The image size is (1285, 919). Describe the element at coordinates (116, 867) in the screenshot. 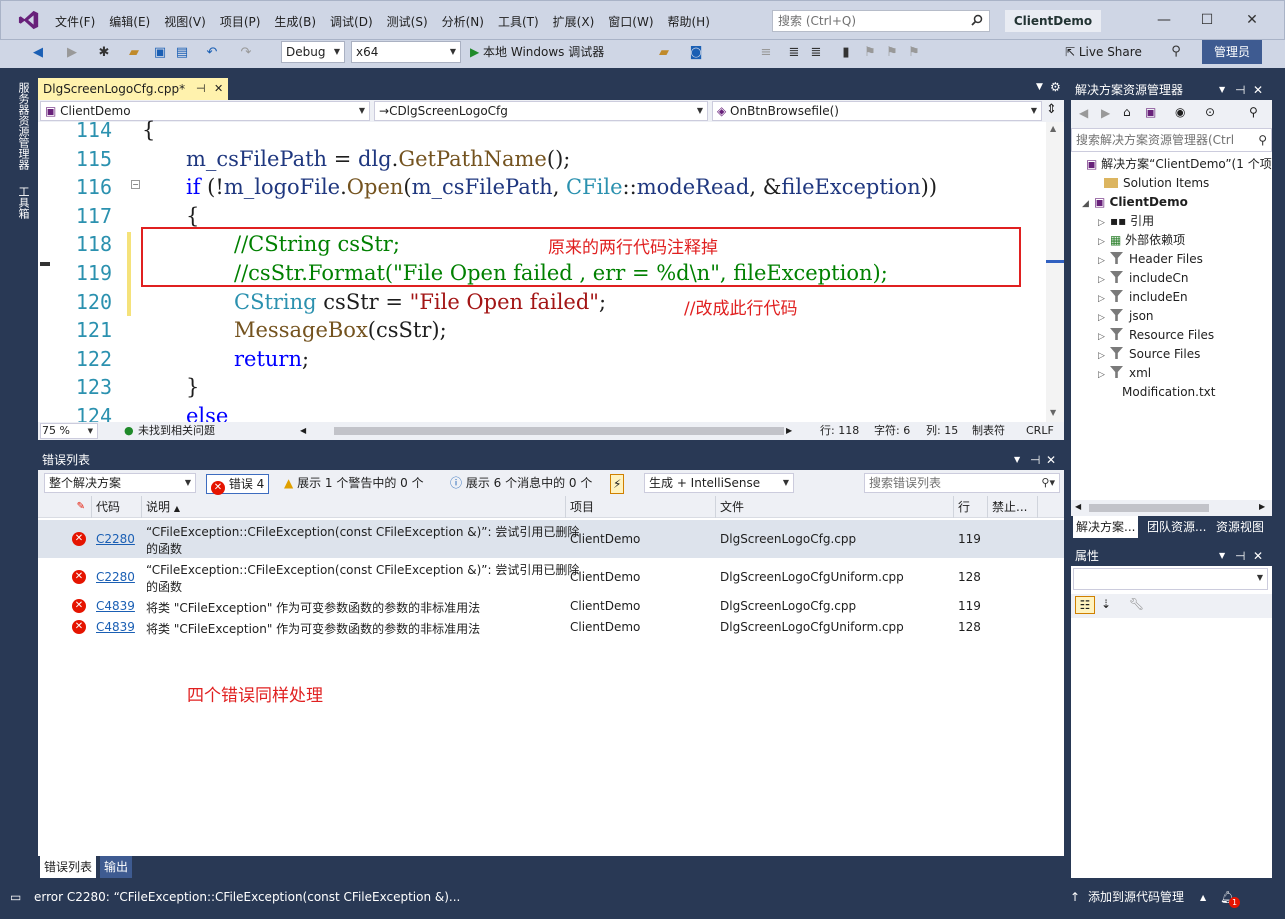

I see `tab-output: 输出` at that location.